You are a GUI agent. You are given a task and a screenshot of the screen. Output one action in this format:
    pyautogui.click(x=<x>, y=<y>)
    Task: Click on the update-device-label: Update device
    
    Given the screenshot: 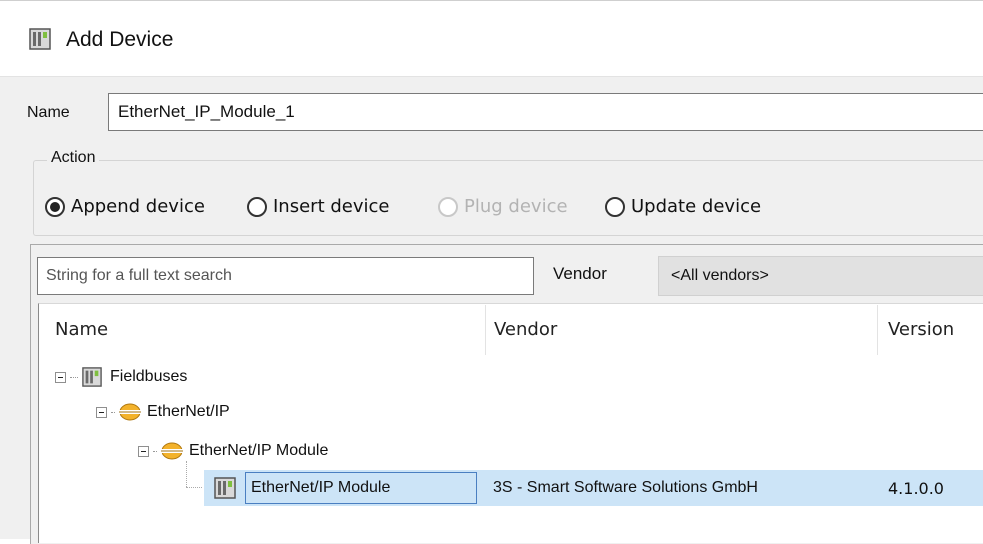 What is the action you would take?
    pyautogui.click(x=696, y=206)
    